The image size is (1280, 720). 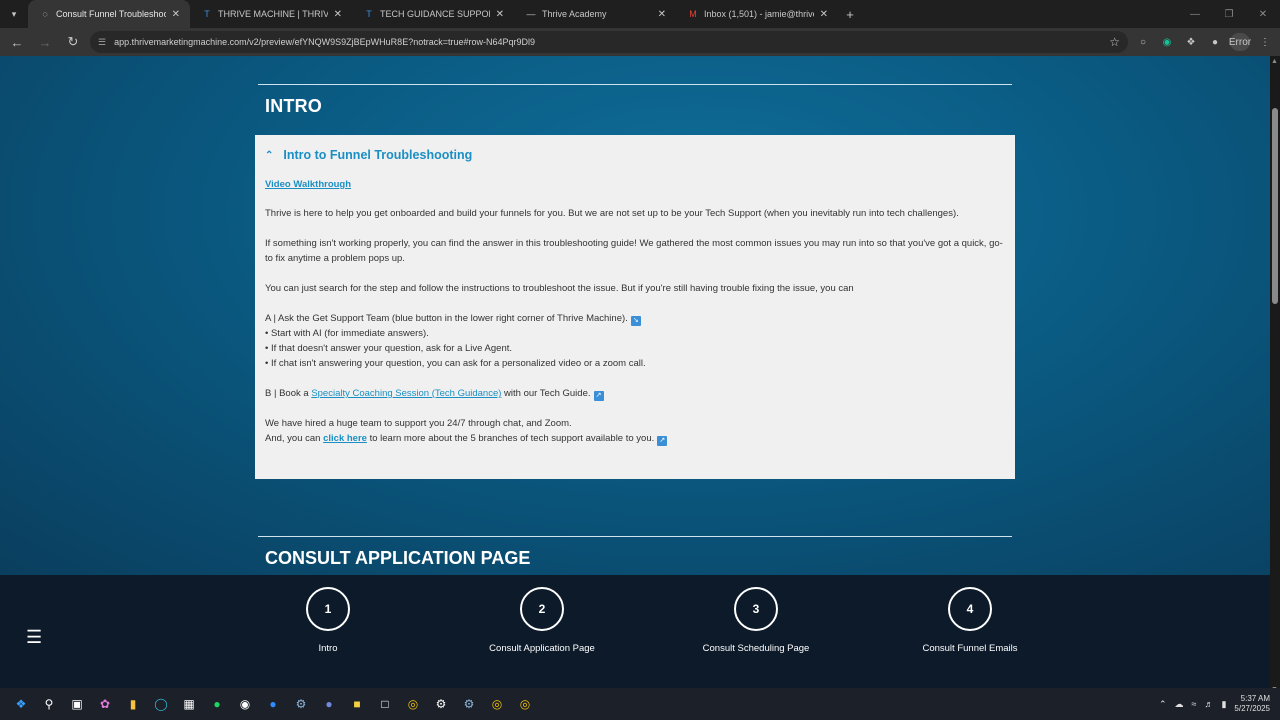 What do you see at coordinates (1167, 42) in the screenshot?
I see `grammarly-icon: ◉` at bounding box center [1167, 42].